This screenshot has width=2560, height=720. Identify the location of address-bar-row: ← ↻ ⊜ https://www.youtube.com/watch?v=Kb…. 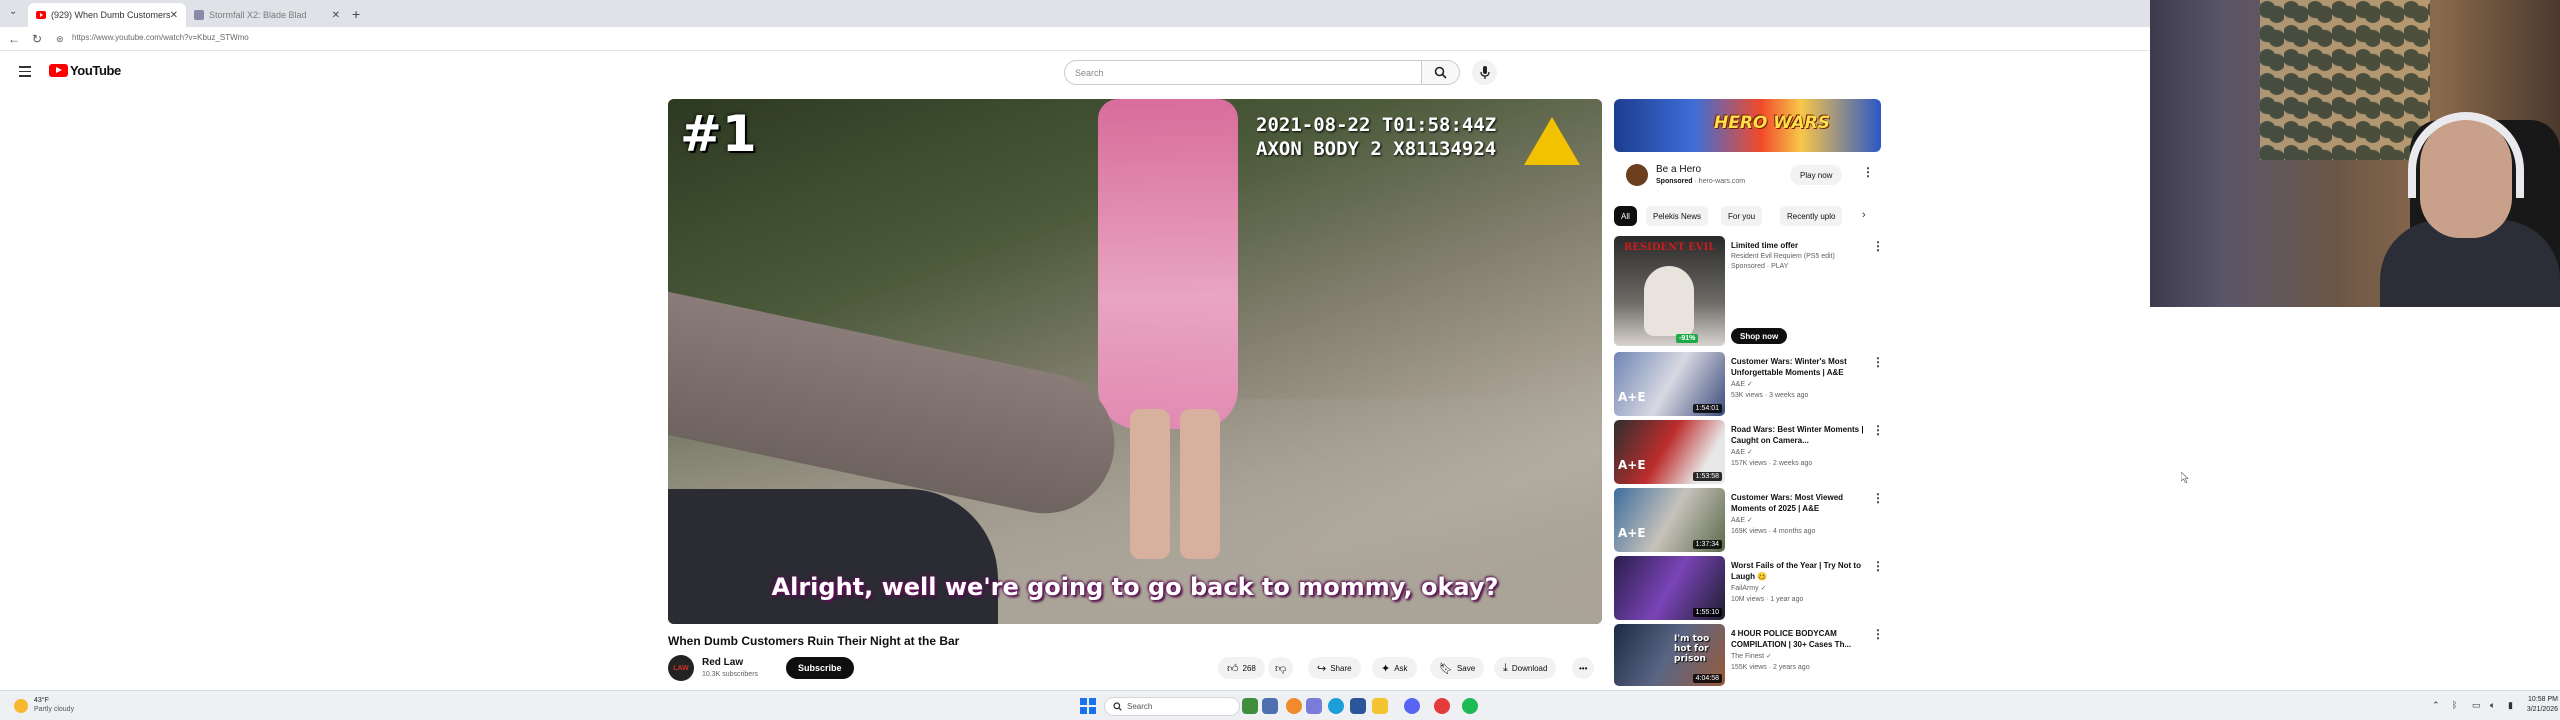
(1075, 39).